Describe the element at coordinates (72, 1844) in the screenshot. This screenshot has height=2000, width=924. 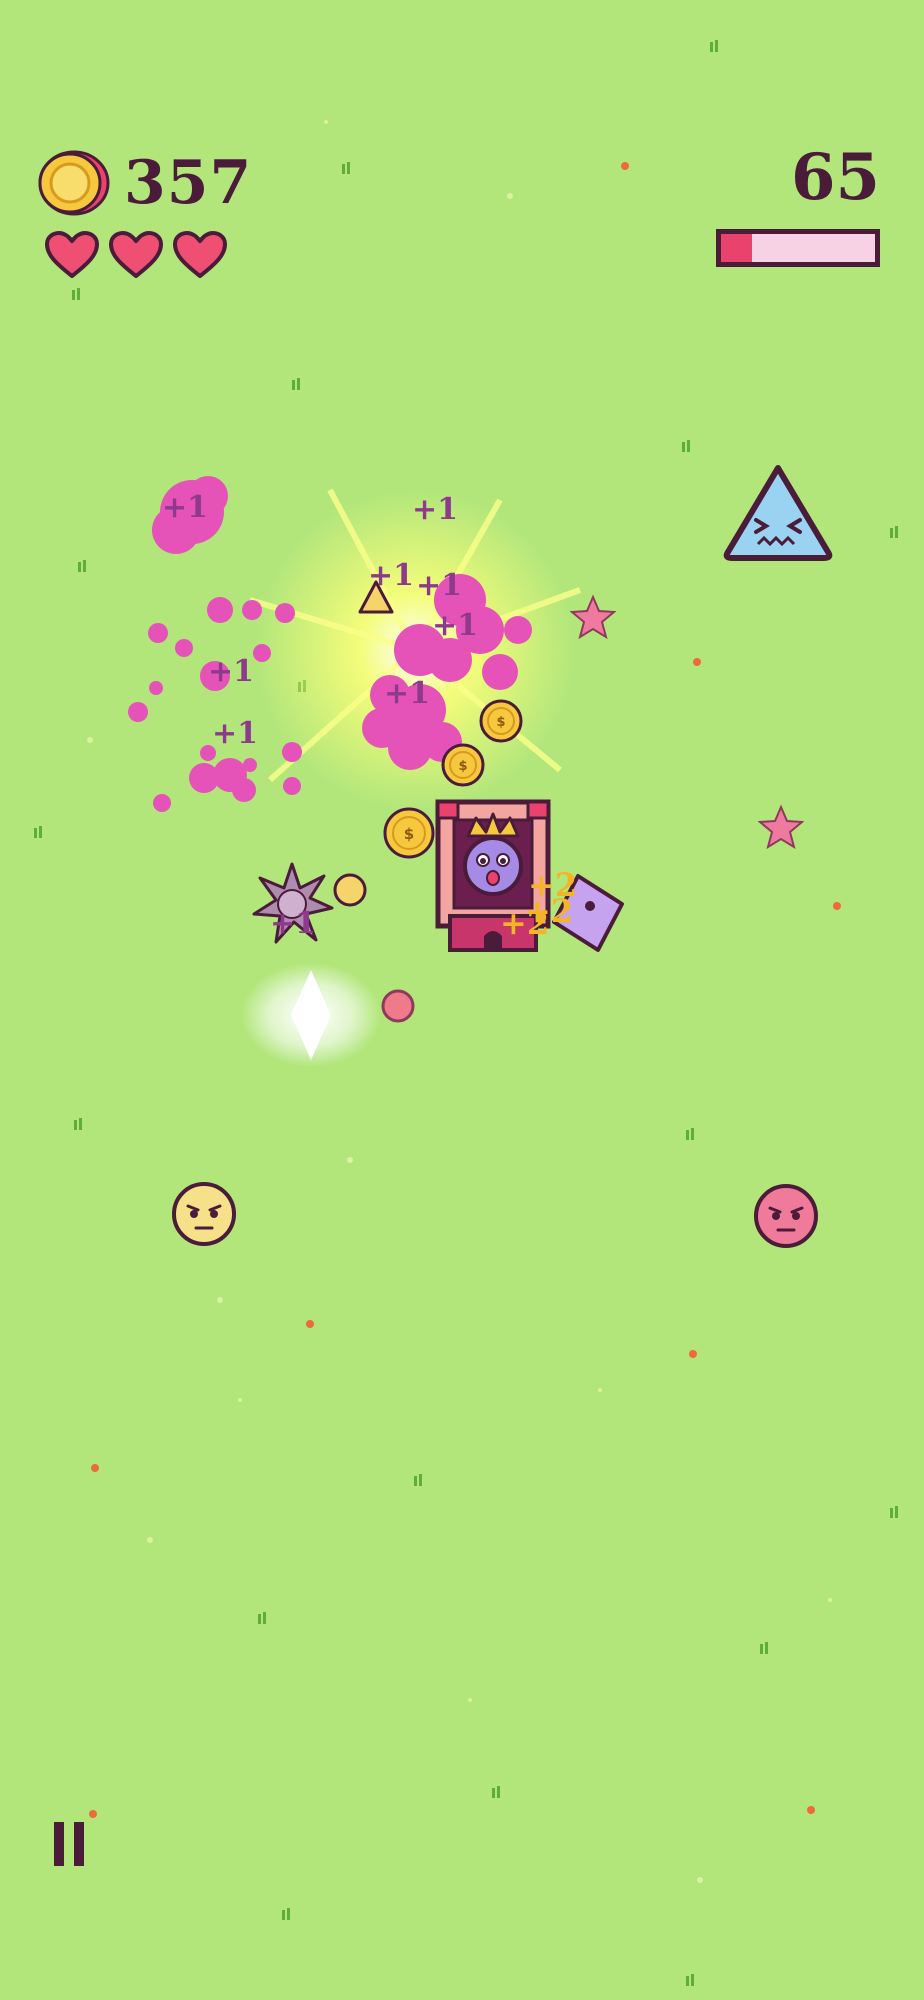
I see `pause-button` at that location.